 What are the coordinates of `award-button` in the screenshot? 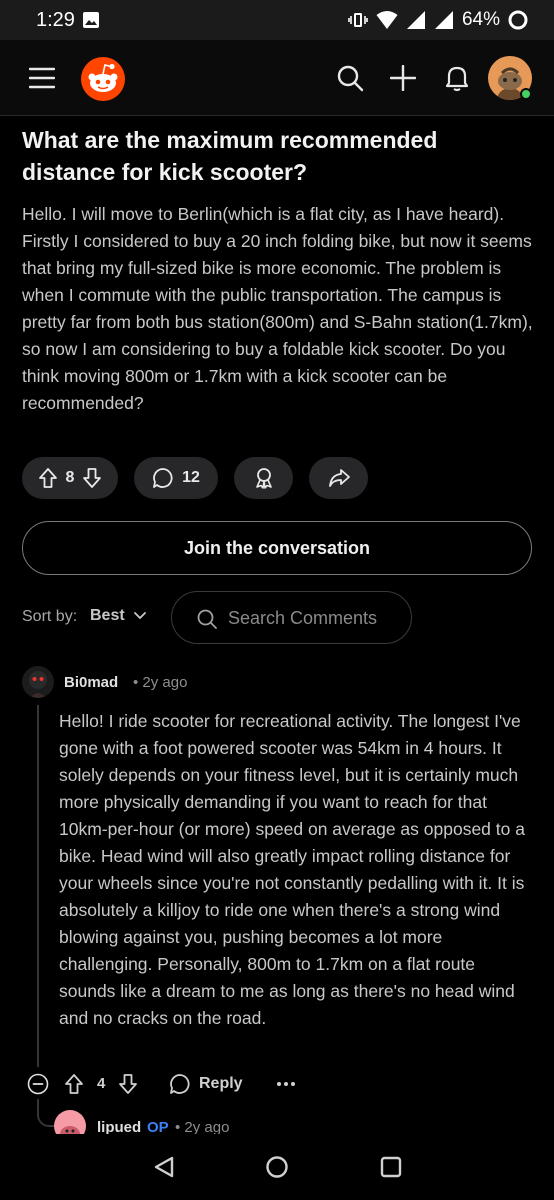 It's located at (263, 478).